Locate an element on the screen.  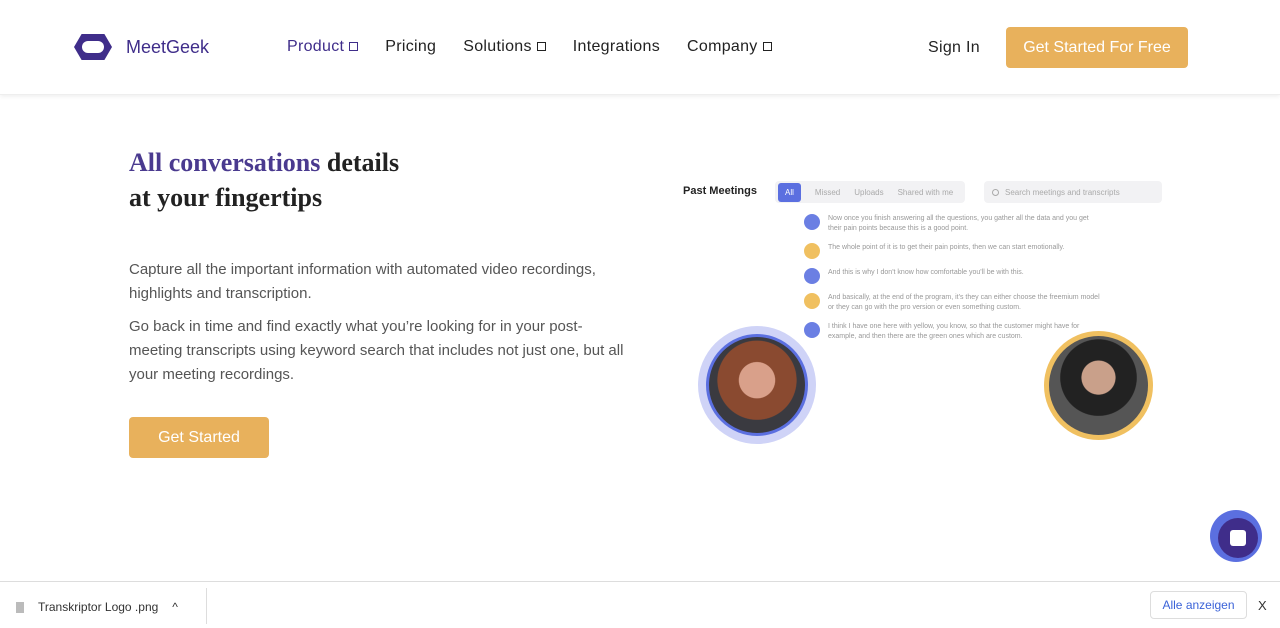
logo: MeetGeek is located at coordinates (141, 47).